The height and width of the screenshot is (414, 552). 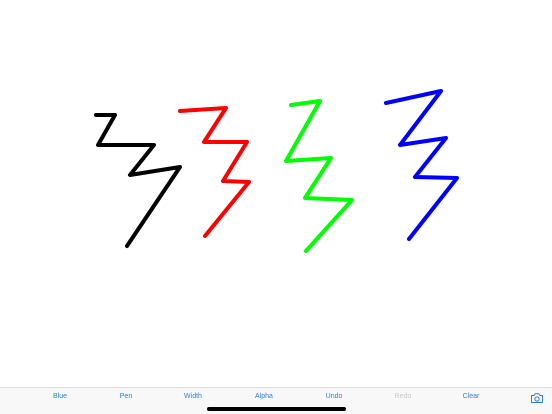 I want to click on undo-button: Undo, so click(x=334, y=397).